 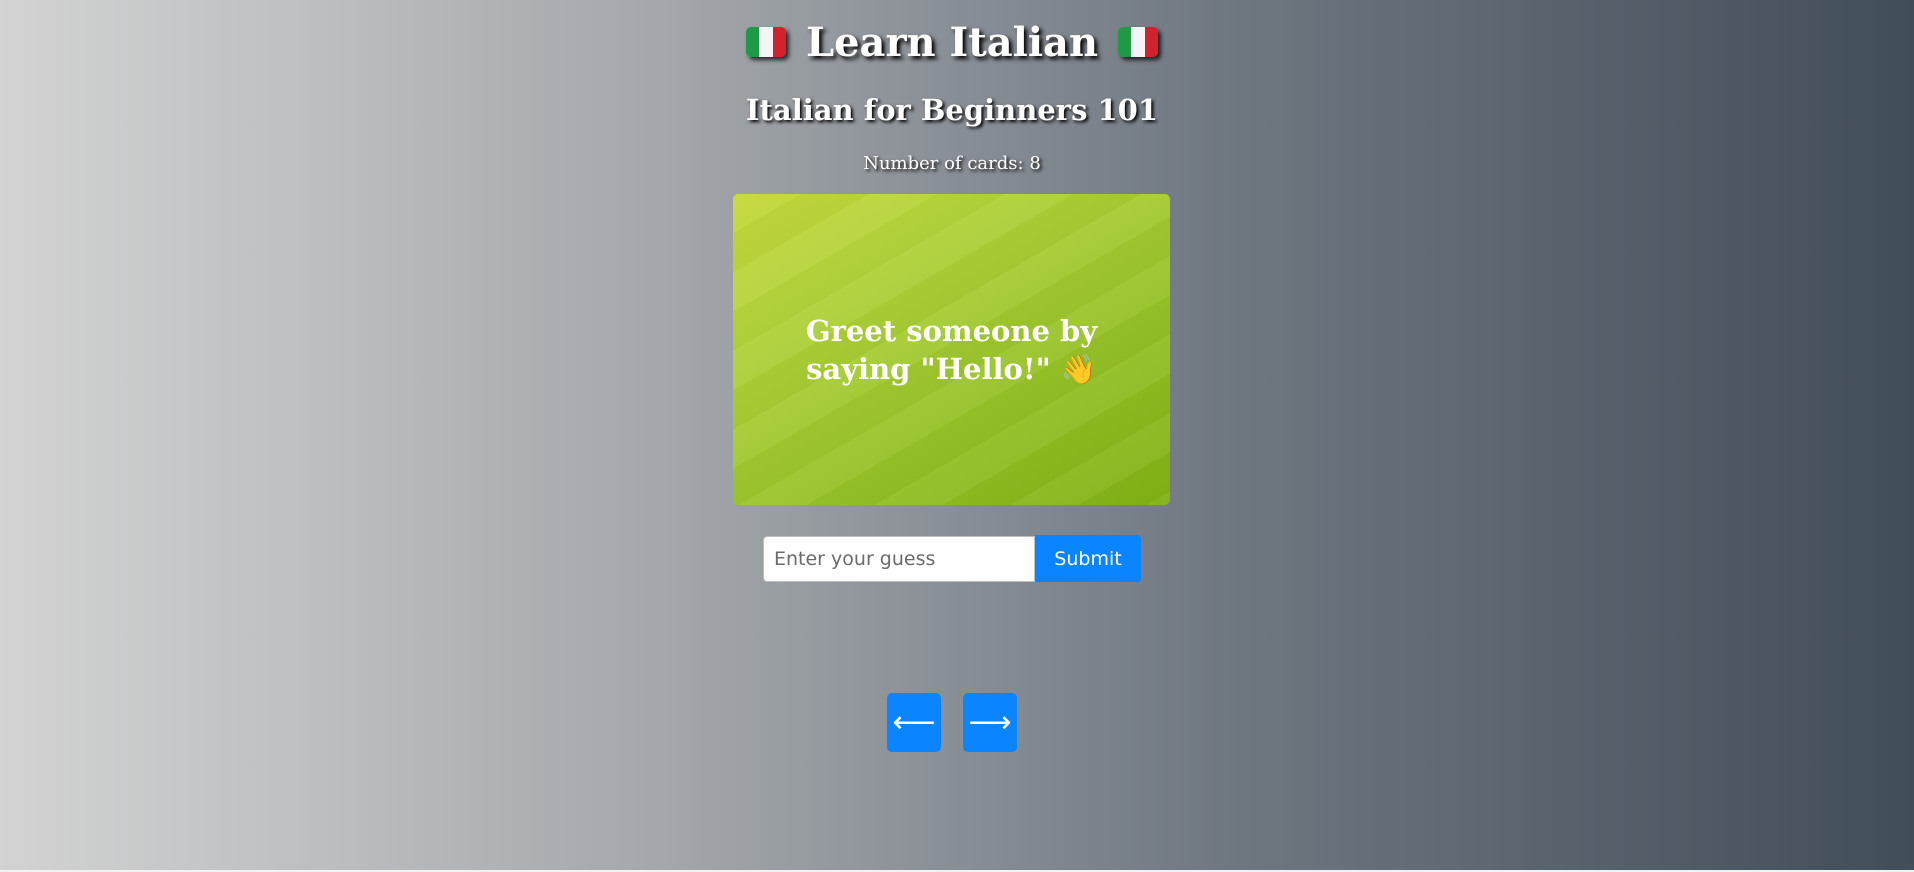 I want to click on previous-card-button: ⟵, so click(x=914, y=722).